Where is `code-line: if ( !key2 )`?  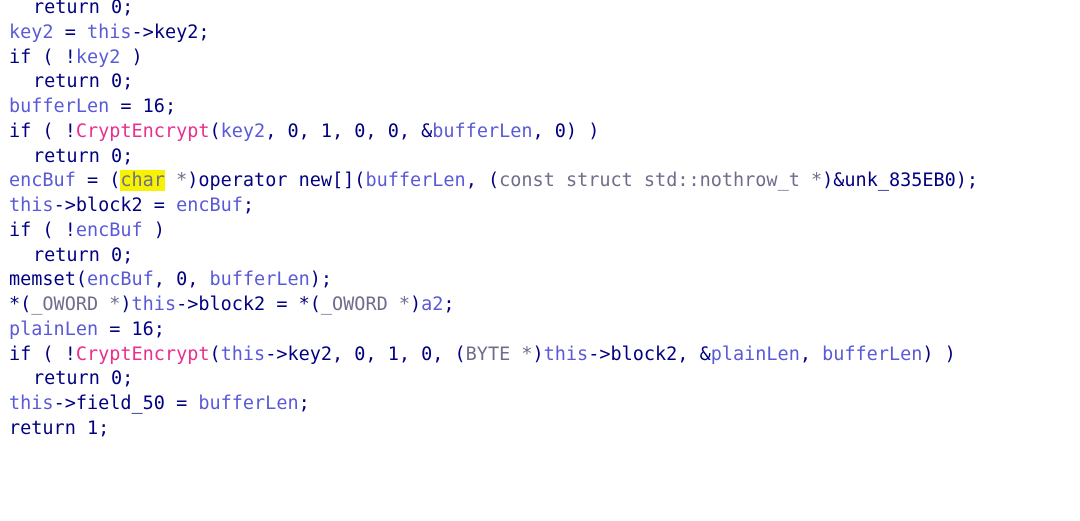
code-line: if ( !key2 ) is located at coordinates (542, 58).